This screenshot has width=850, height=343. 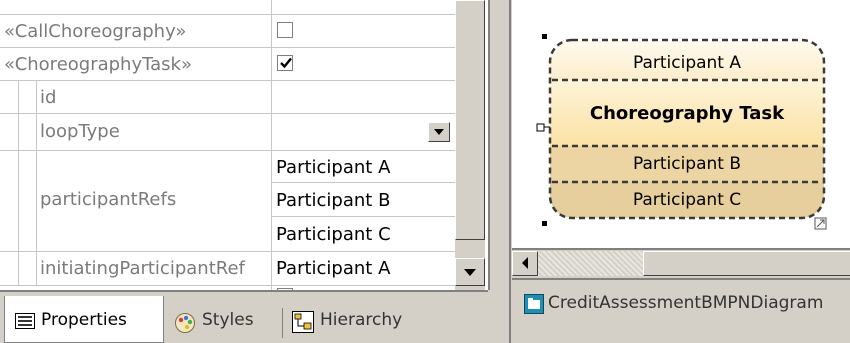 I want to click on tab-hierarchy: Hierarchy, so click(x=364, y=320).